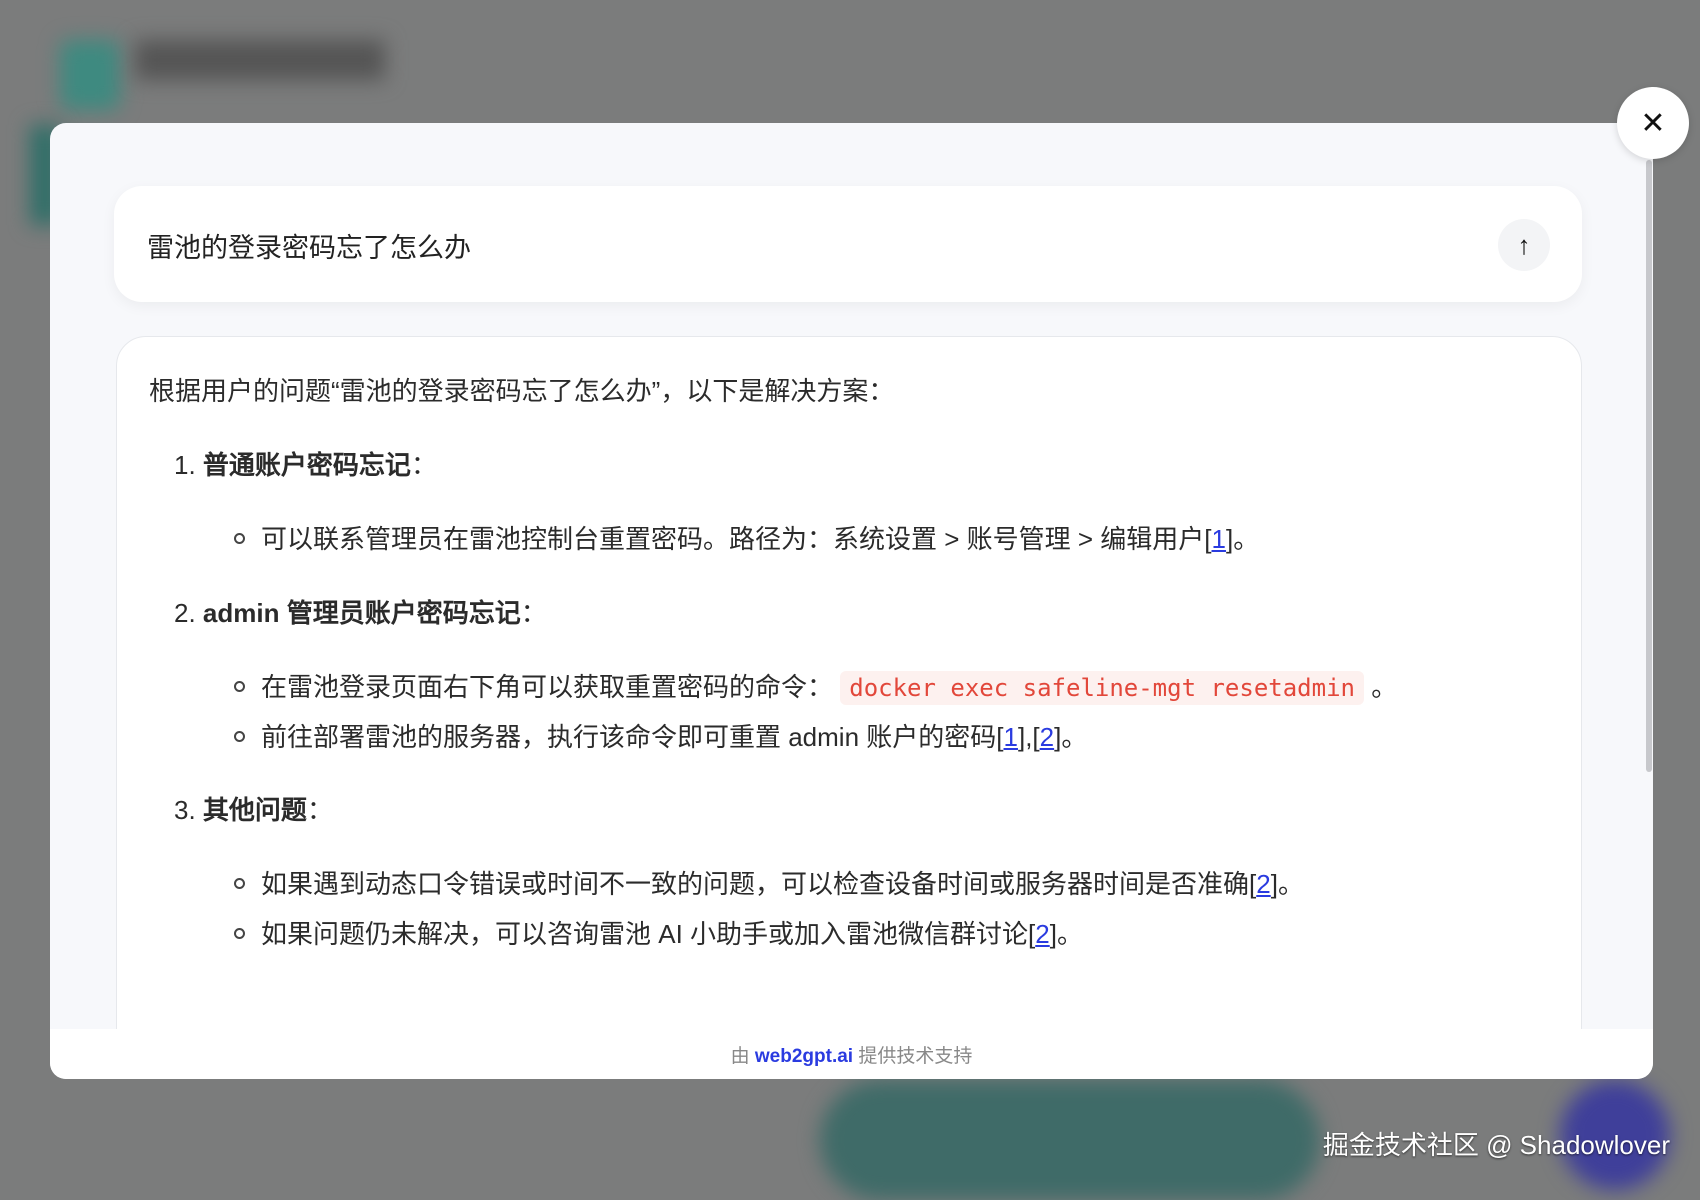  What do you see at coordinates (305, 465) in the screenshot?
I see `section-heading: 1. 普通账户密码忘记：` at bounding box center [305, 465].